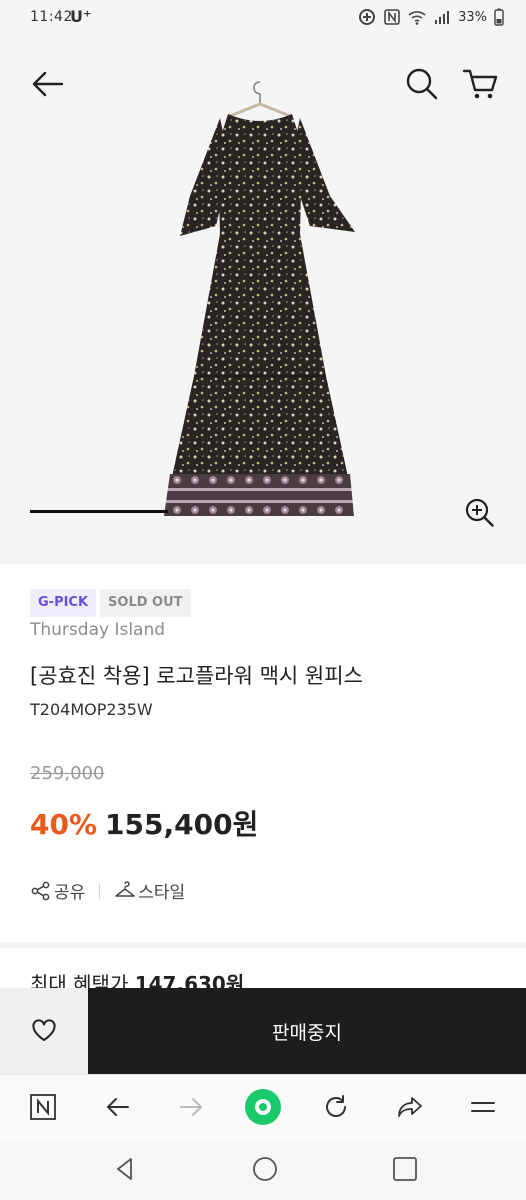 This screenshot has height=1200, width=526. Describe the element at coordinates (125, 1169) in the screenshot. I see `back-triangle-icon` at that location.